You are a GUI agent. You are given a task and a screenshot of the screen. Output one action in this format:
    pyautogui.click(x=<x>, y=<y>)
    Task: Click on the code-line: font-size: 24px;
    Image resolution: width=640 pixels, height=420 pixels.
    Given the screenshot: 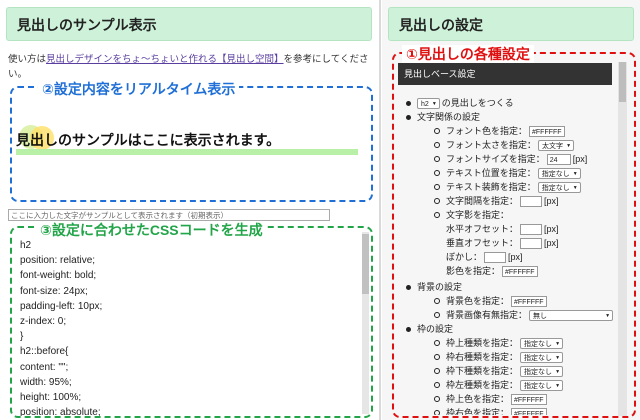 What is the action you would take?
    pyautogui.click(x=54, y=291)
    